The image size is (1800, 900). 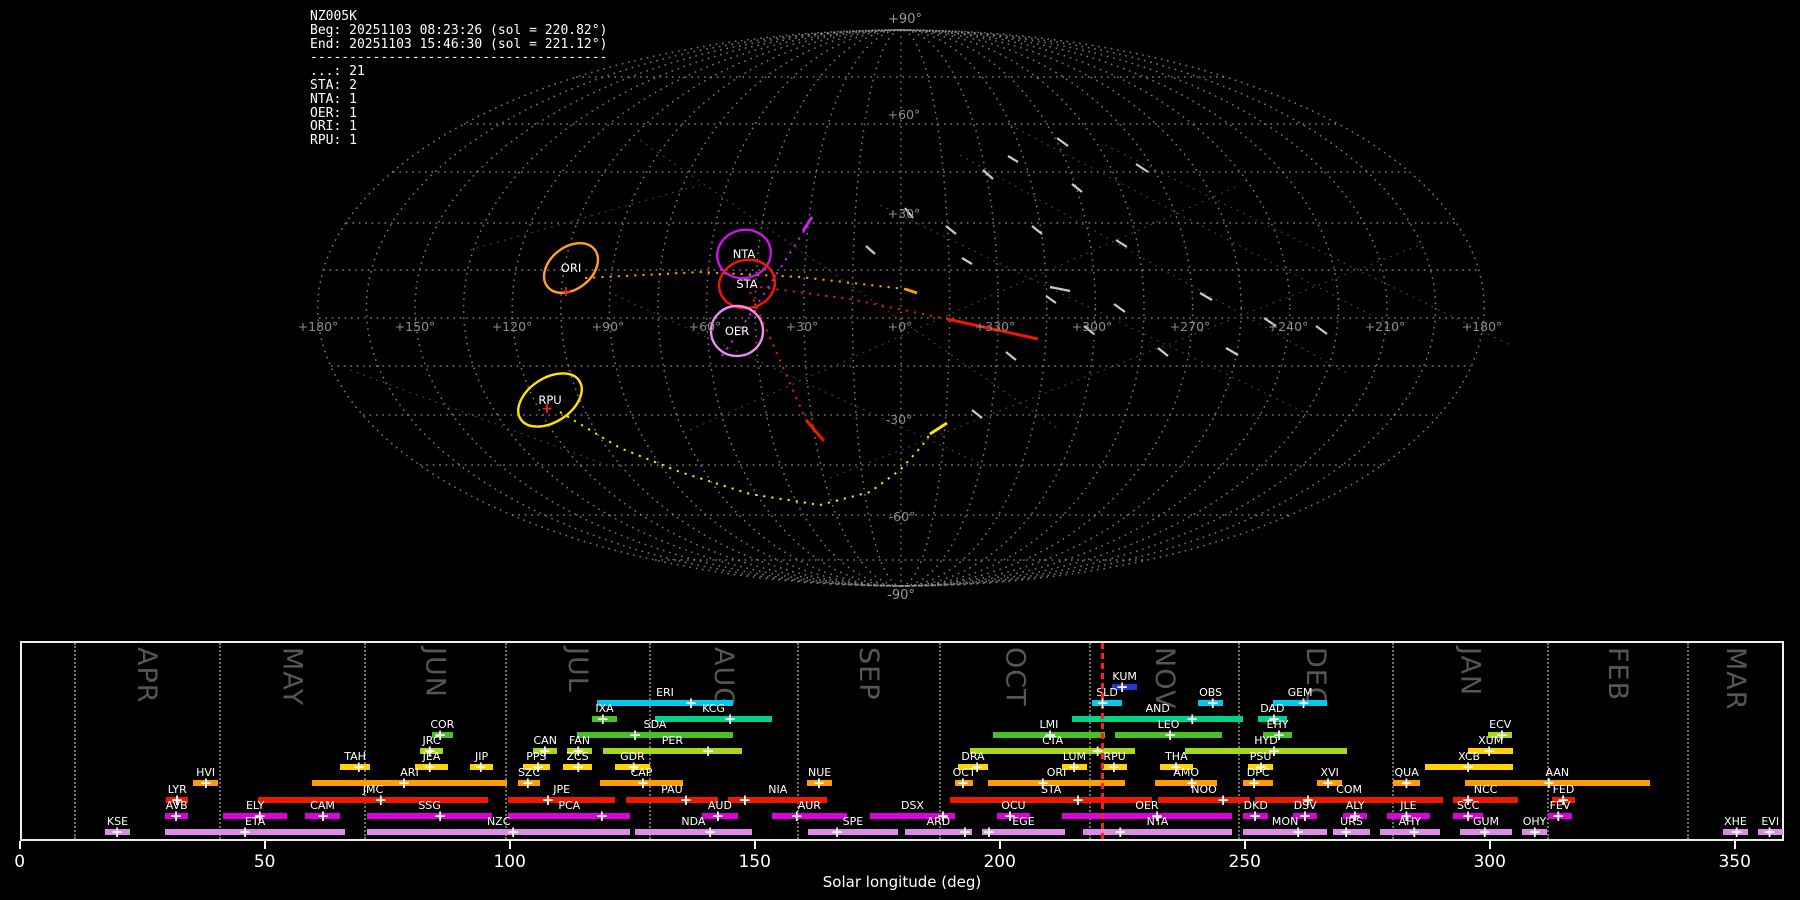 What do you see at coordinates (849, 302) in the screenshot?
I see `meteor-trajectory-sta` at bounding box center [849, 302].